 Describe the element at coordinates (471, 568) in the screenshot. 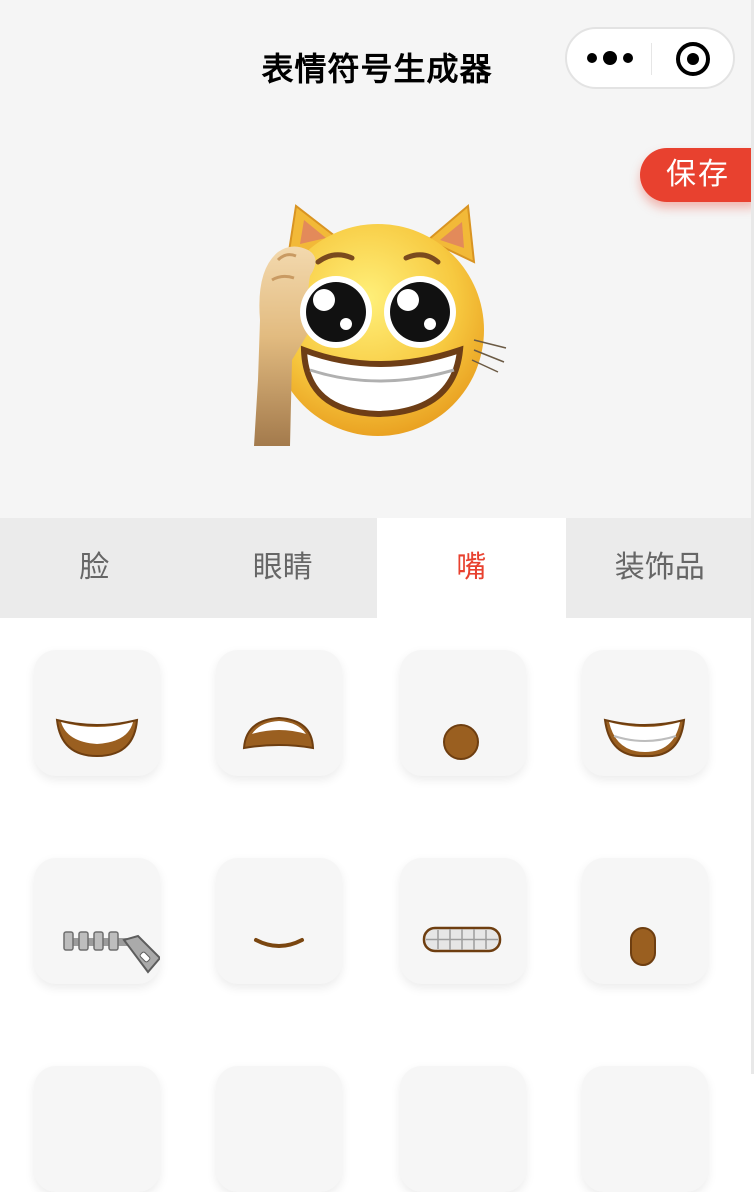

I see `tab-mouth: 嘴` at that location.